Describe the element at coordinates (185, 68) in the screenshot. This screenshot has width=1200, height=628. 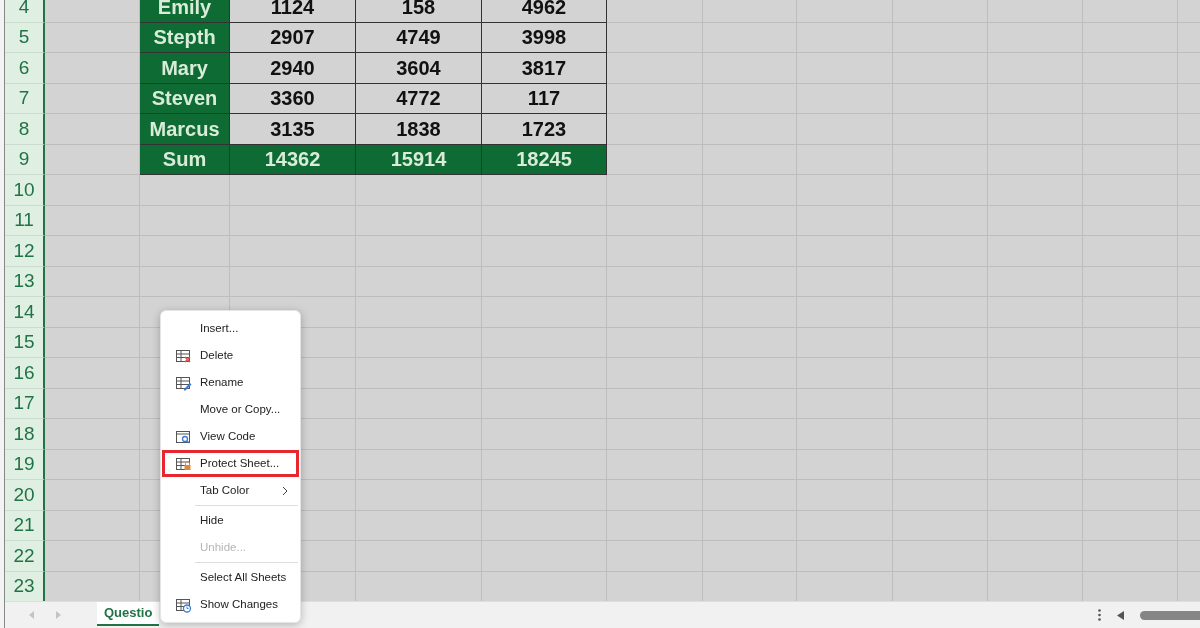
I see `name-cell: Mary` at that location.